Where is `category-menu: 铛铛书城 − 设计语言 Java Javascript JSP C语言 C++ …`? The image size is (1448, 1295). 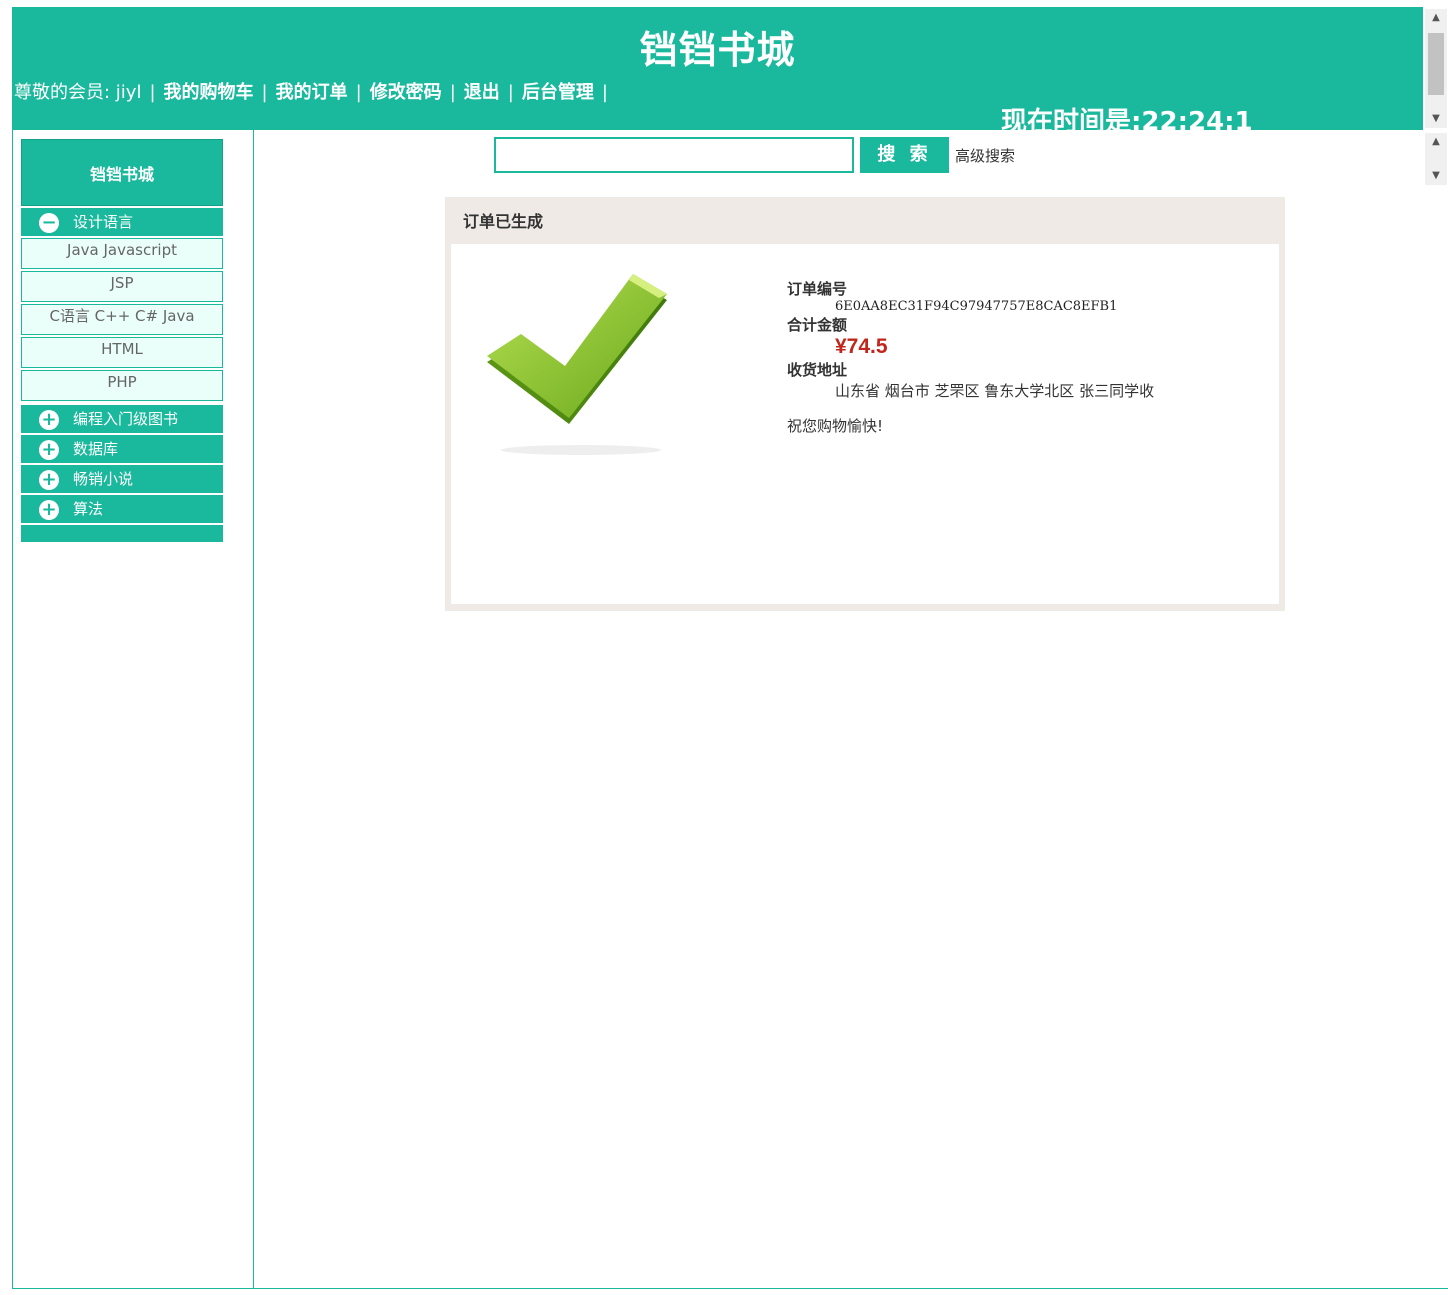
category-menu: 铛铛书城 − 设计语言 Java Javascript JSP C语言 C++ … is located at coordinates (122, 340).